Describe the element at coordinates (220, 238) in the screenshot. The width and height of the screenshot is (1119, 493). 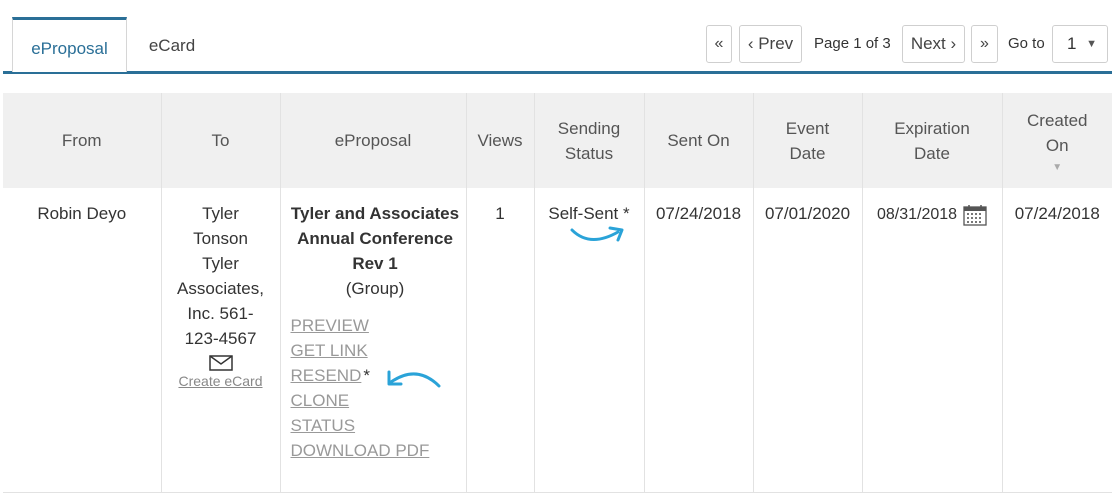
I see `recipient-line: Tonson` at that location.